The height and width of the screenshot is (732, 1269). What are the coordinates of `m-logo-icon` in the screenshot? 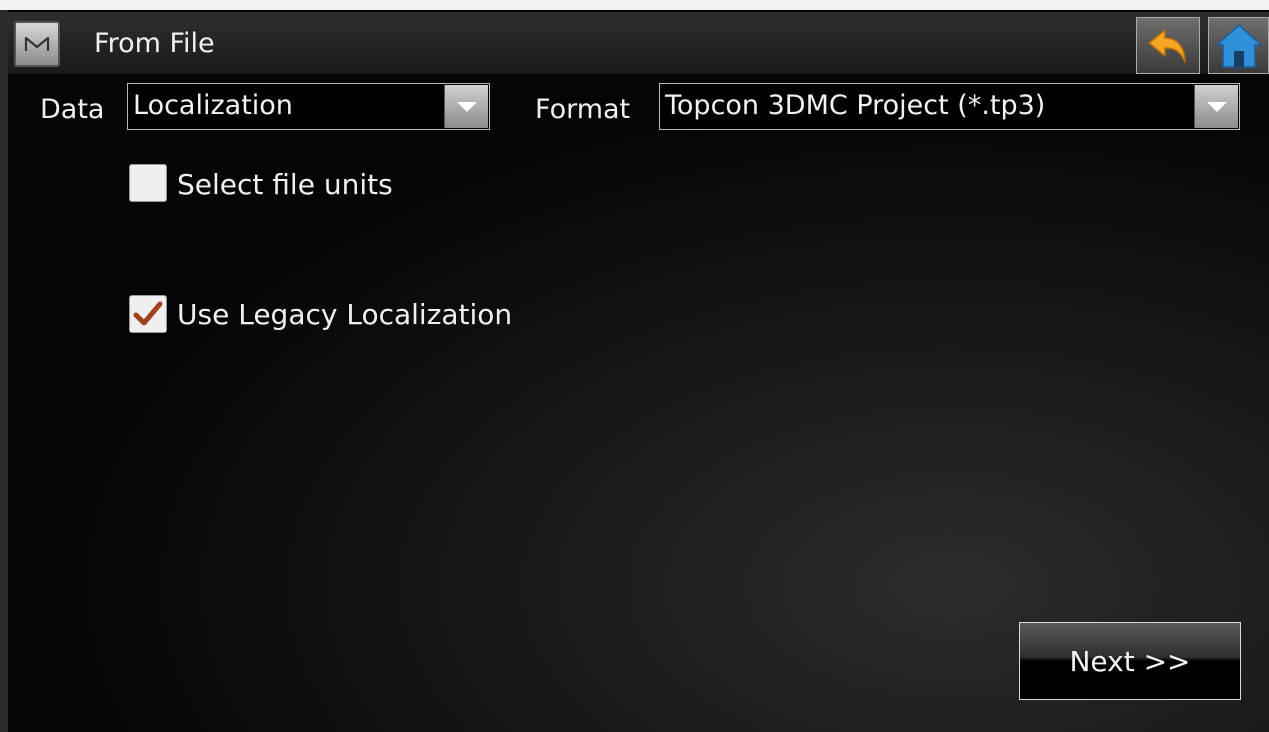 It's located at (37, 43).